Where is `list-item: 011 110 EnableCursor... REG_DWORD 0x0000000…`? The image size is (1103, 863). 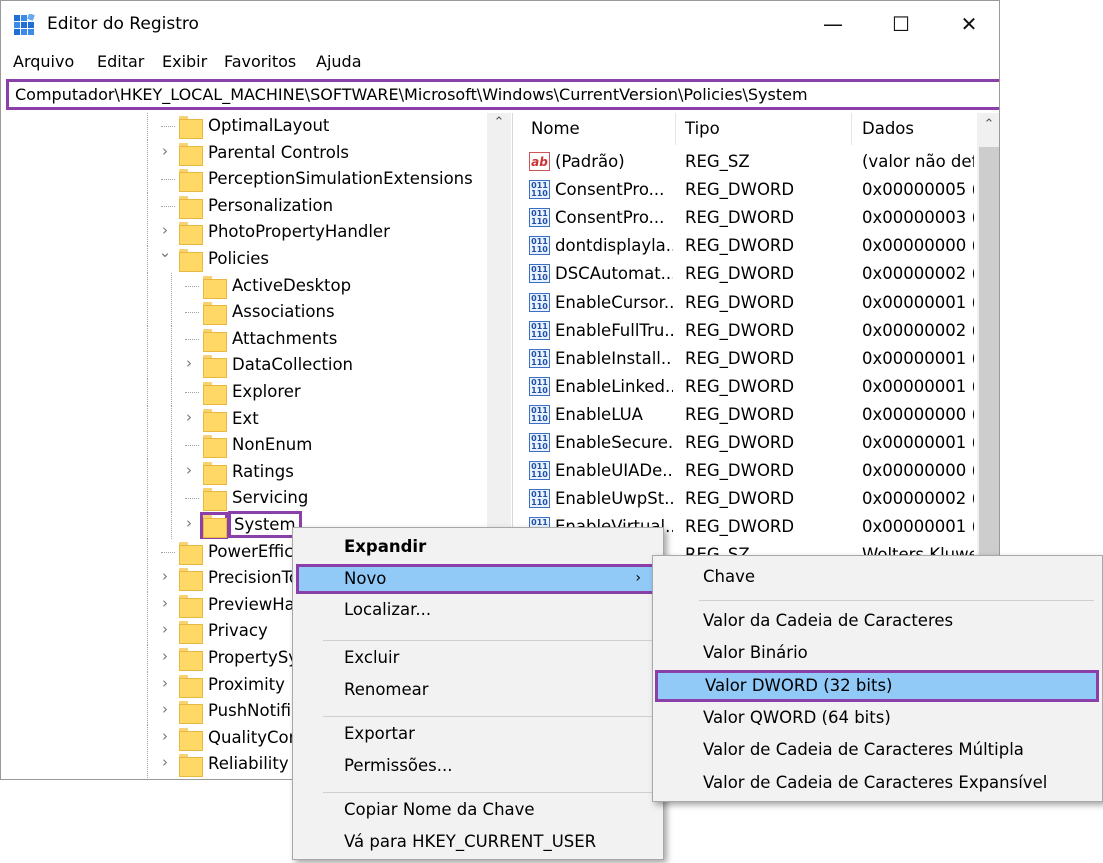
list-item: 011 110 EnableCursor... REG_DWORD 0x0000000… is located at coordinates (749, 303).